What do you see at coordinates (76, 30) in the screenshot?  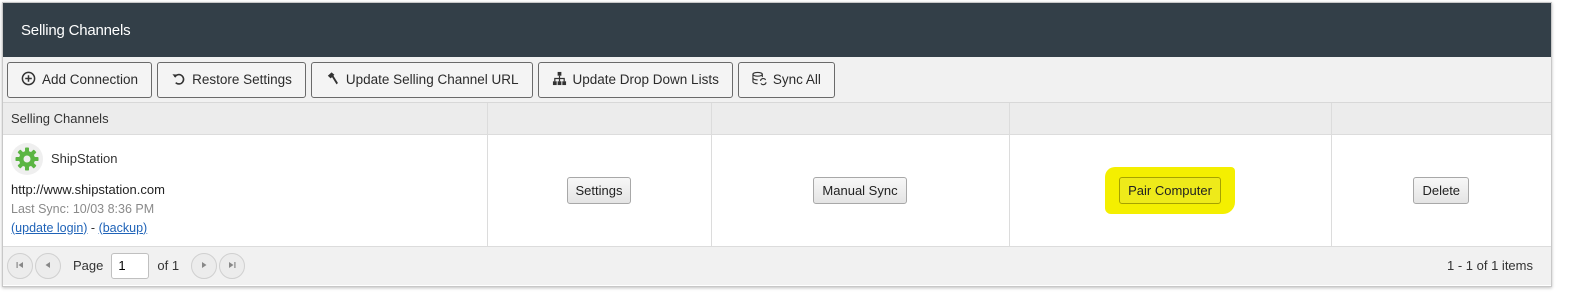 I see `page-title: Selling Channels` at bounding box center [76, 30].